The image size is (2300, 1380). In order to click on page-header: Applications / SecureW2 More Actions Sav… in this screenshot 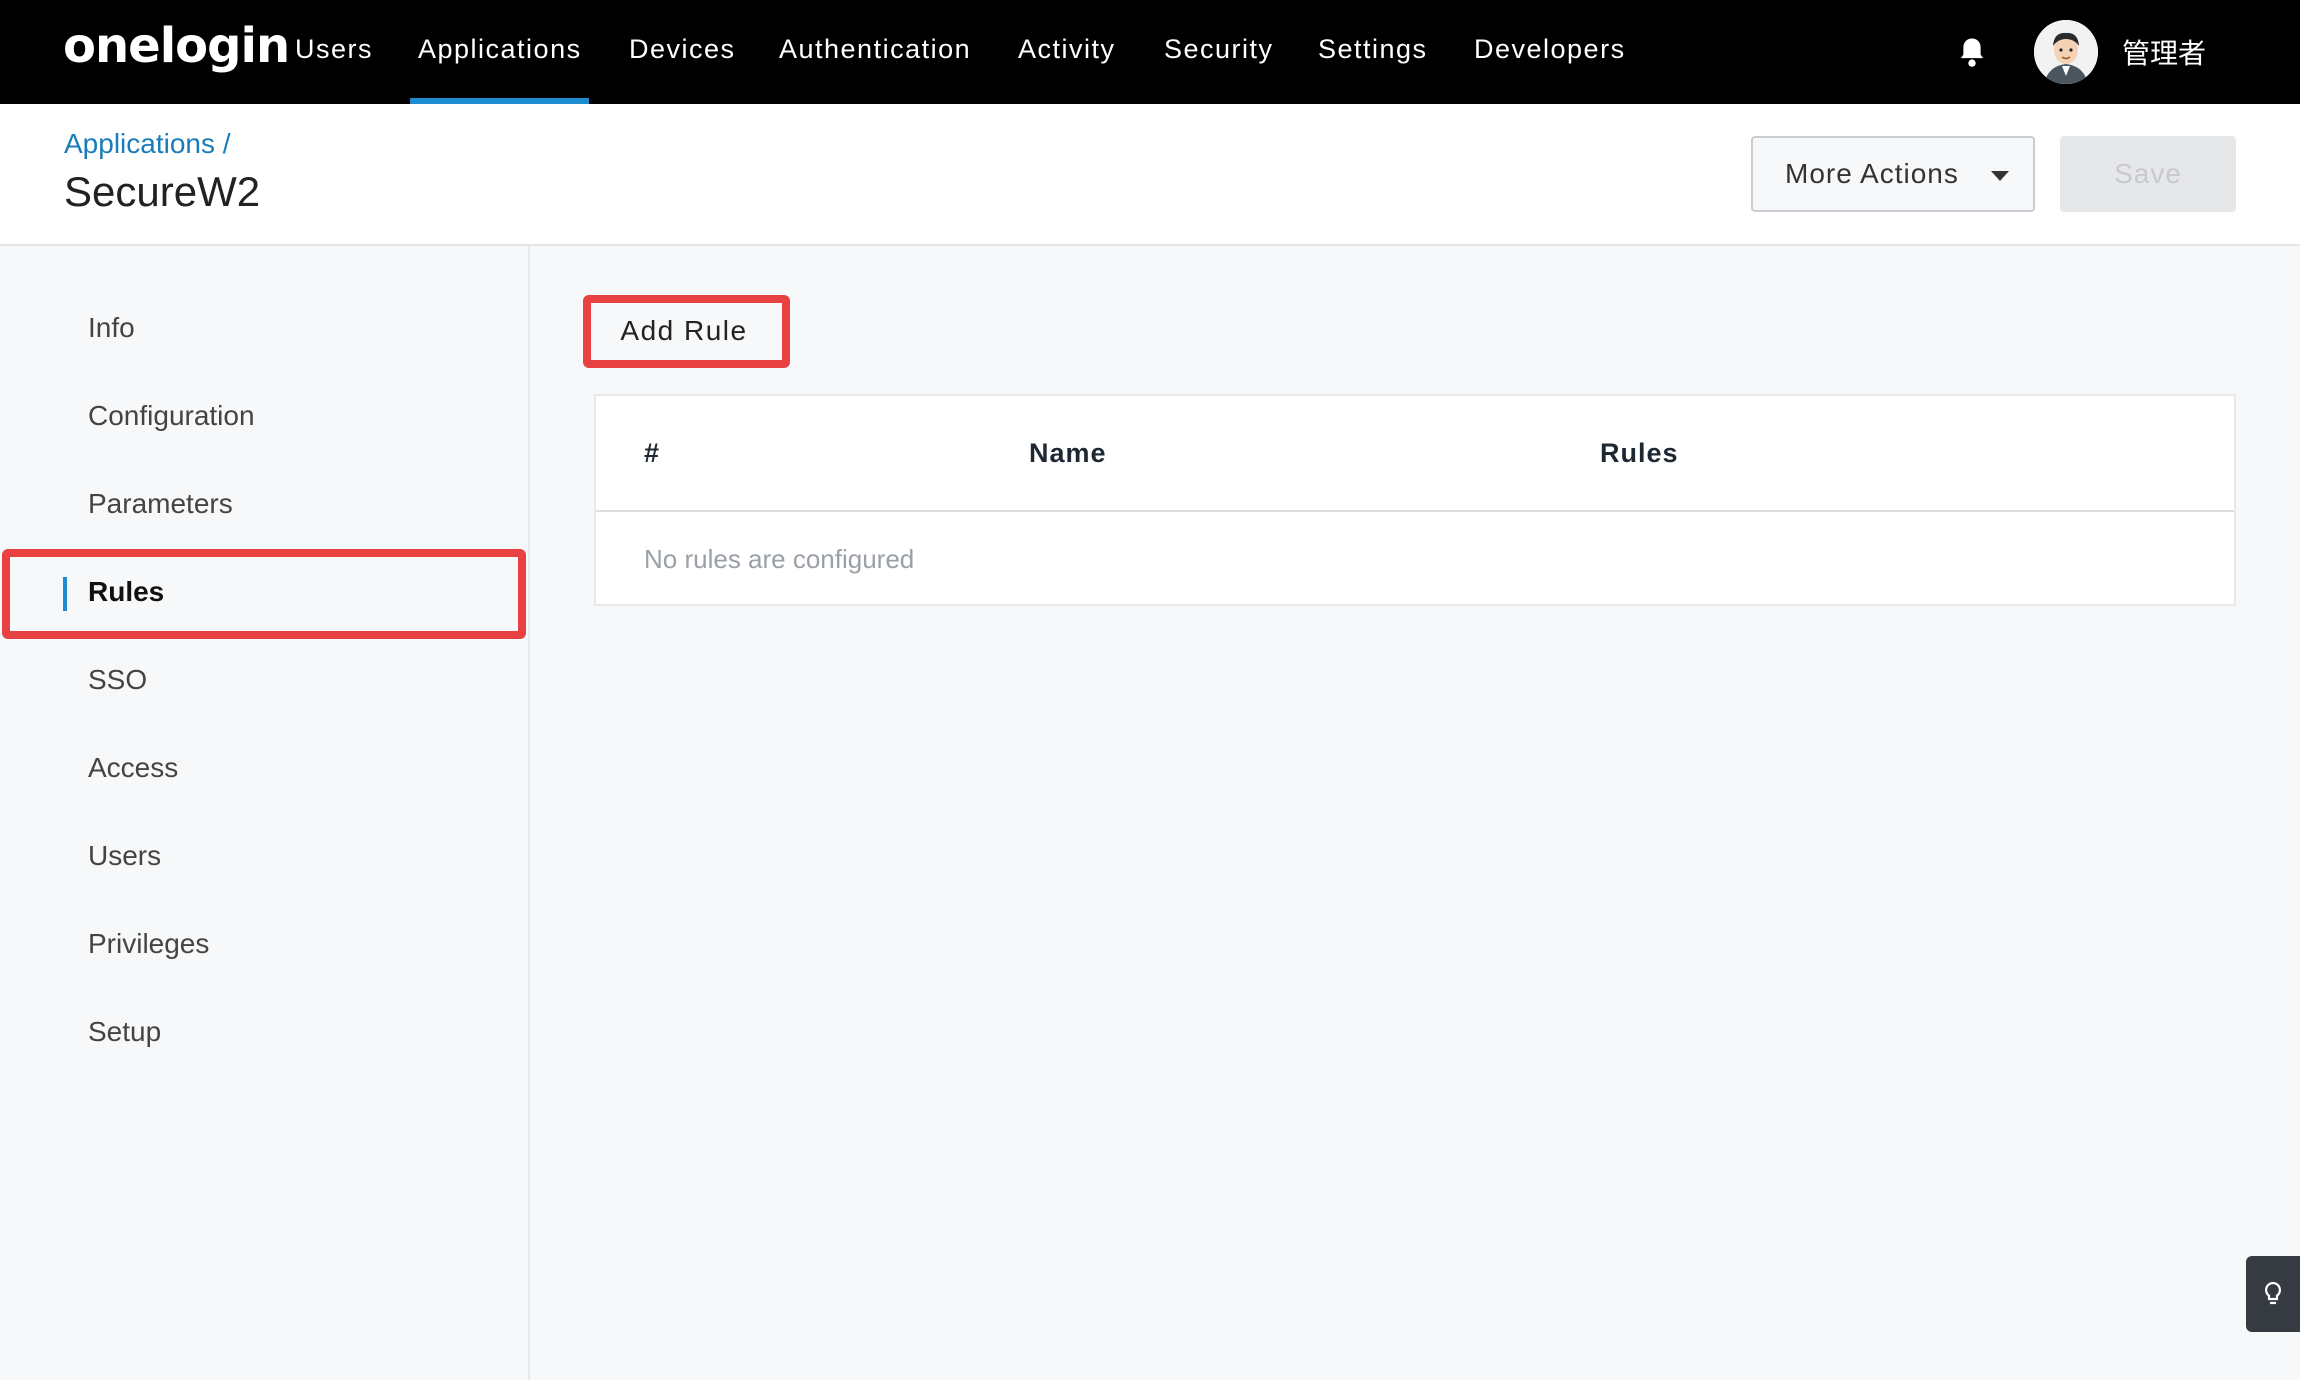, I will do `click(1150, 175)`.